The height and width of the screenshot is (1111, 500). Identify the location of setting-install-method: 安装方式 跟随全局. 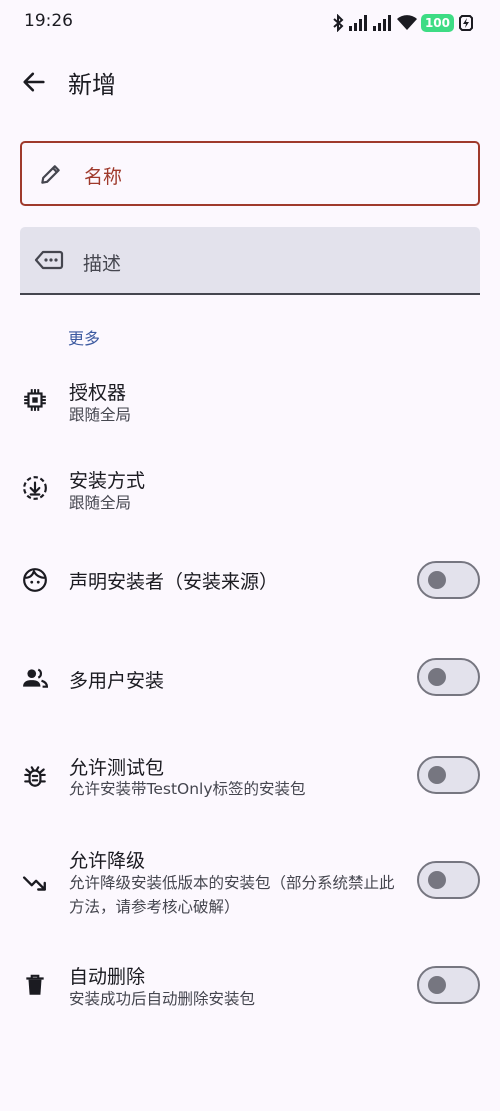
(250, 493).